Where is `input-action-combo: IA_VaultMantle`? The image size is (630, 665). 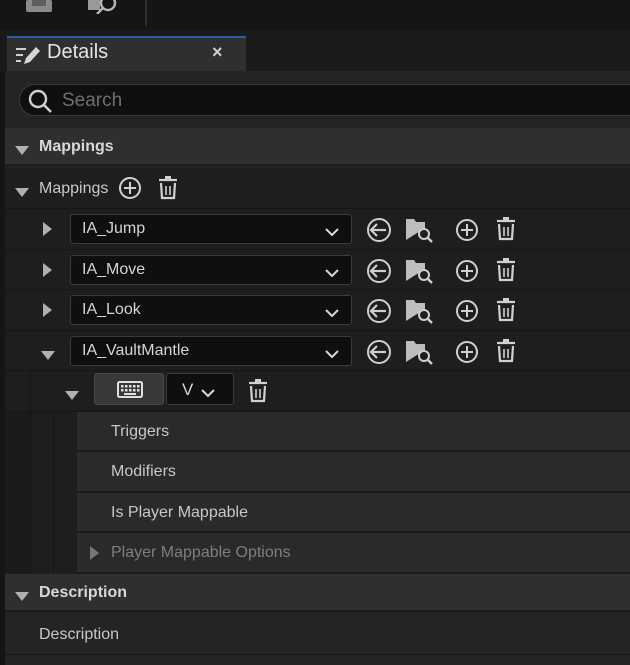
input-action-combo: IA_VaultMantle is located at coordinates (211, 351).